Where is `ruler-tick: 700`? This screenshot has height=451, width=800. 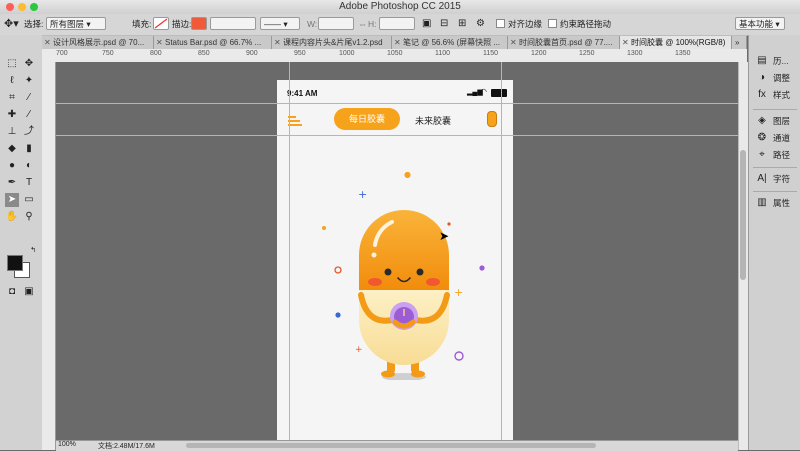 ruler-tick: 700 is located at coordinates (62, 53).